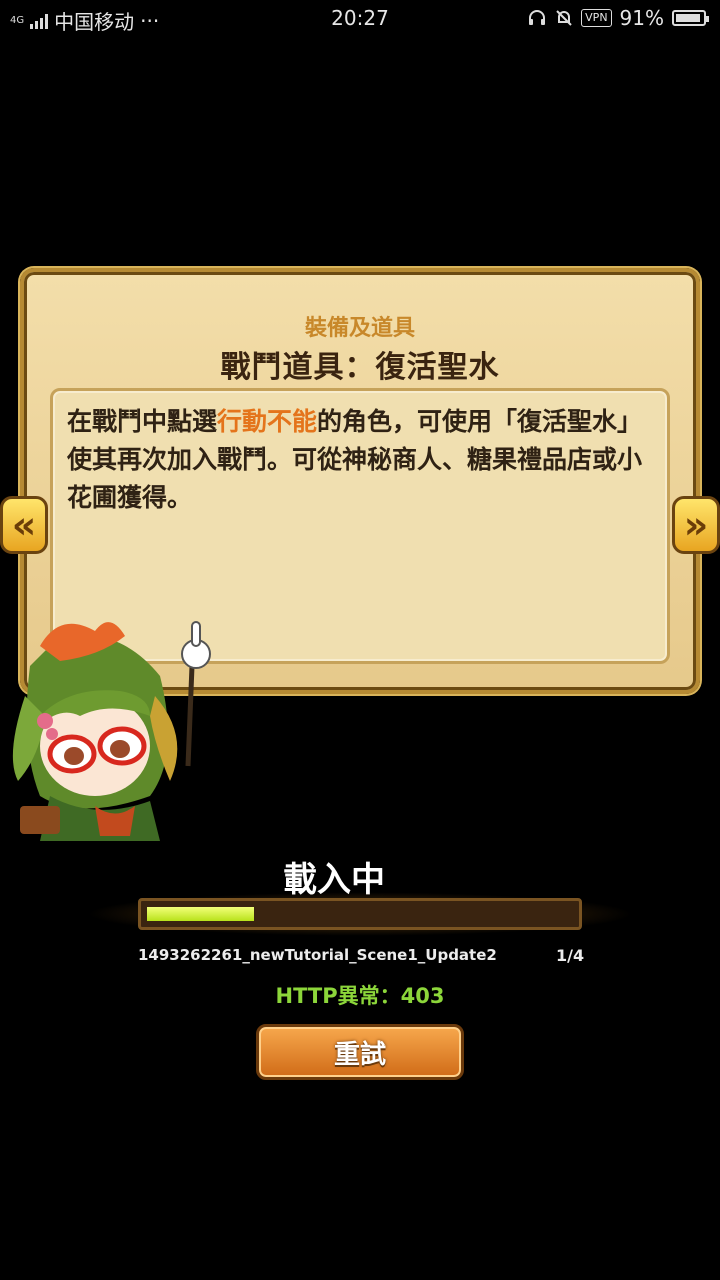  Describe the element at coordinates (537, 17) in the screenshot. I see `headset-icon` at that location.